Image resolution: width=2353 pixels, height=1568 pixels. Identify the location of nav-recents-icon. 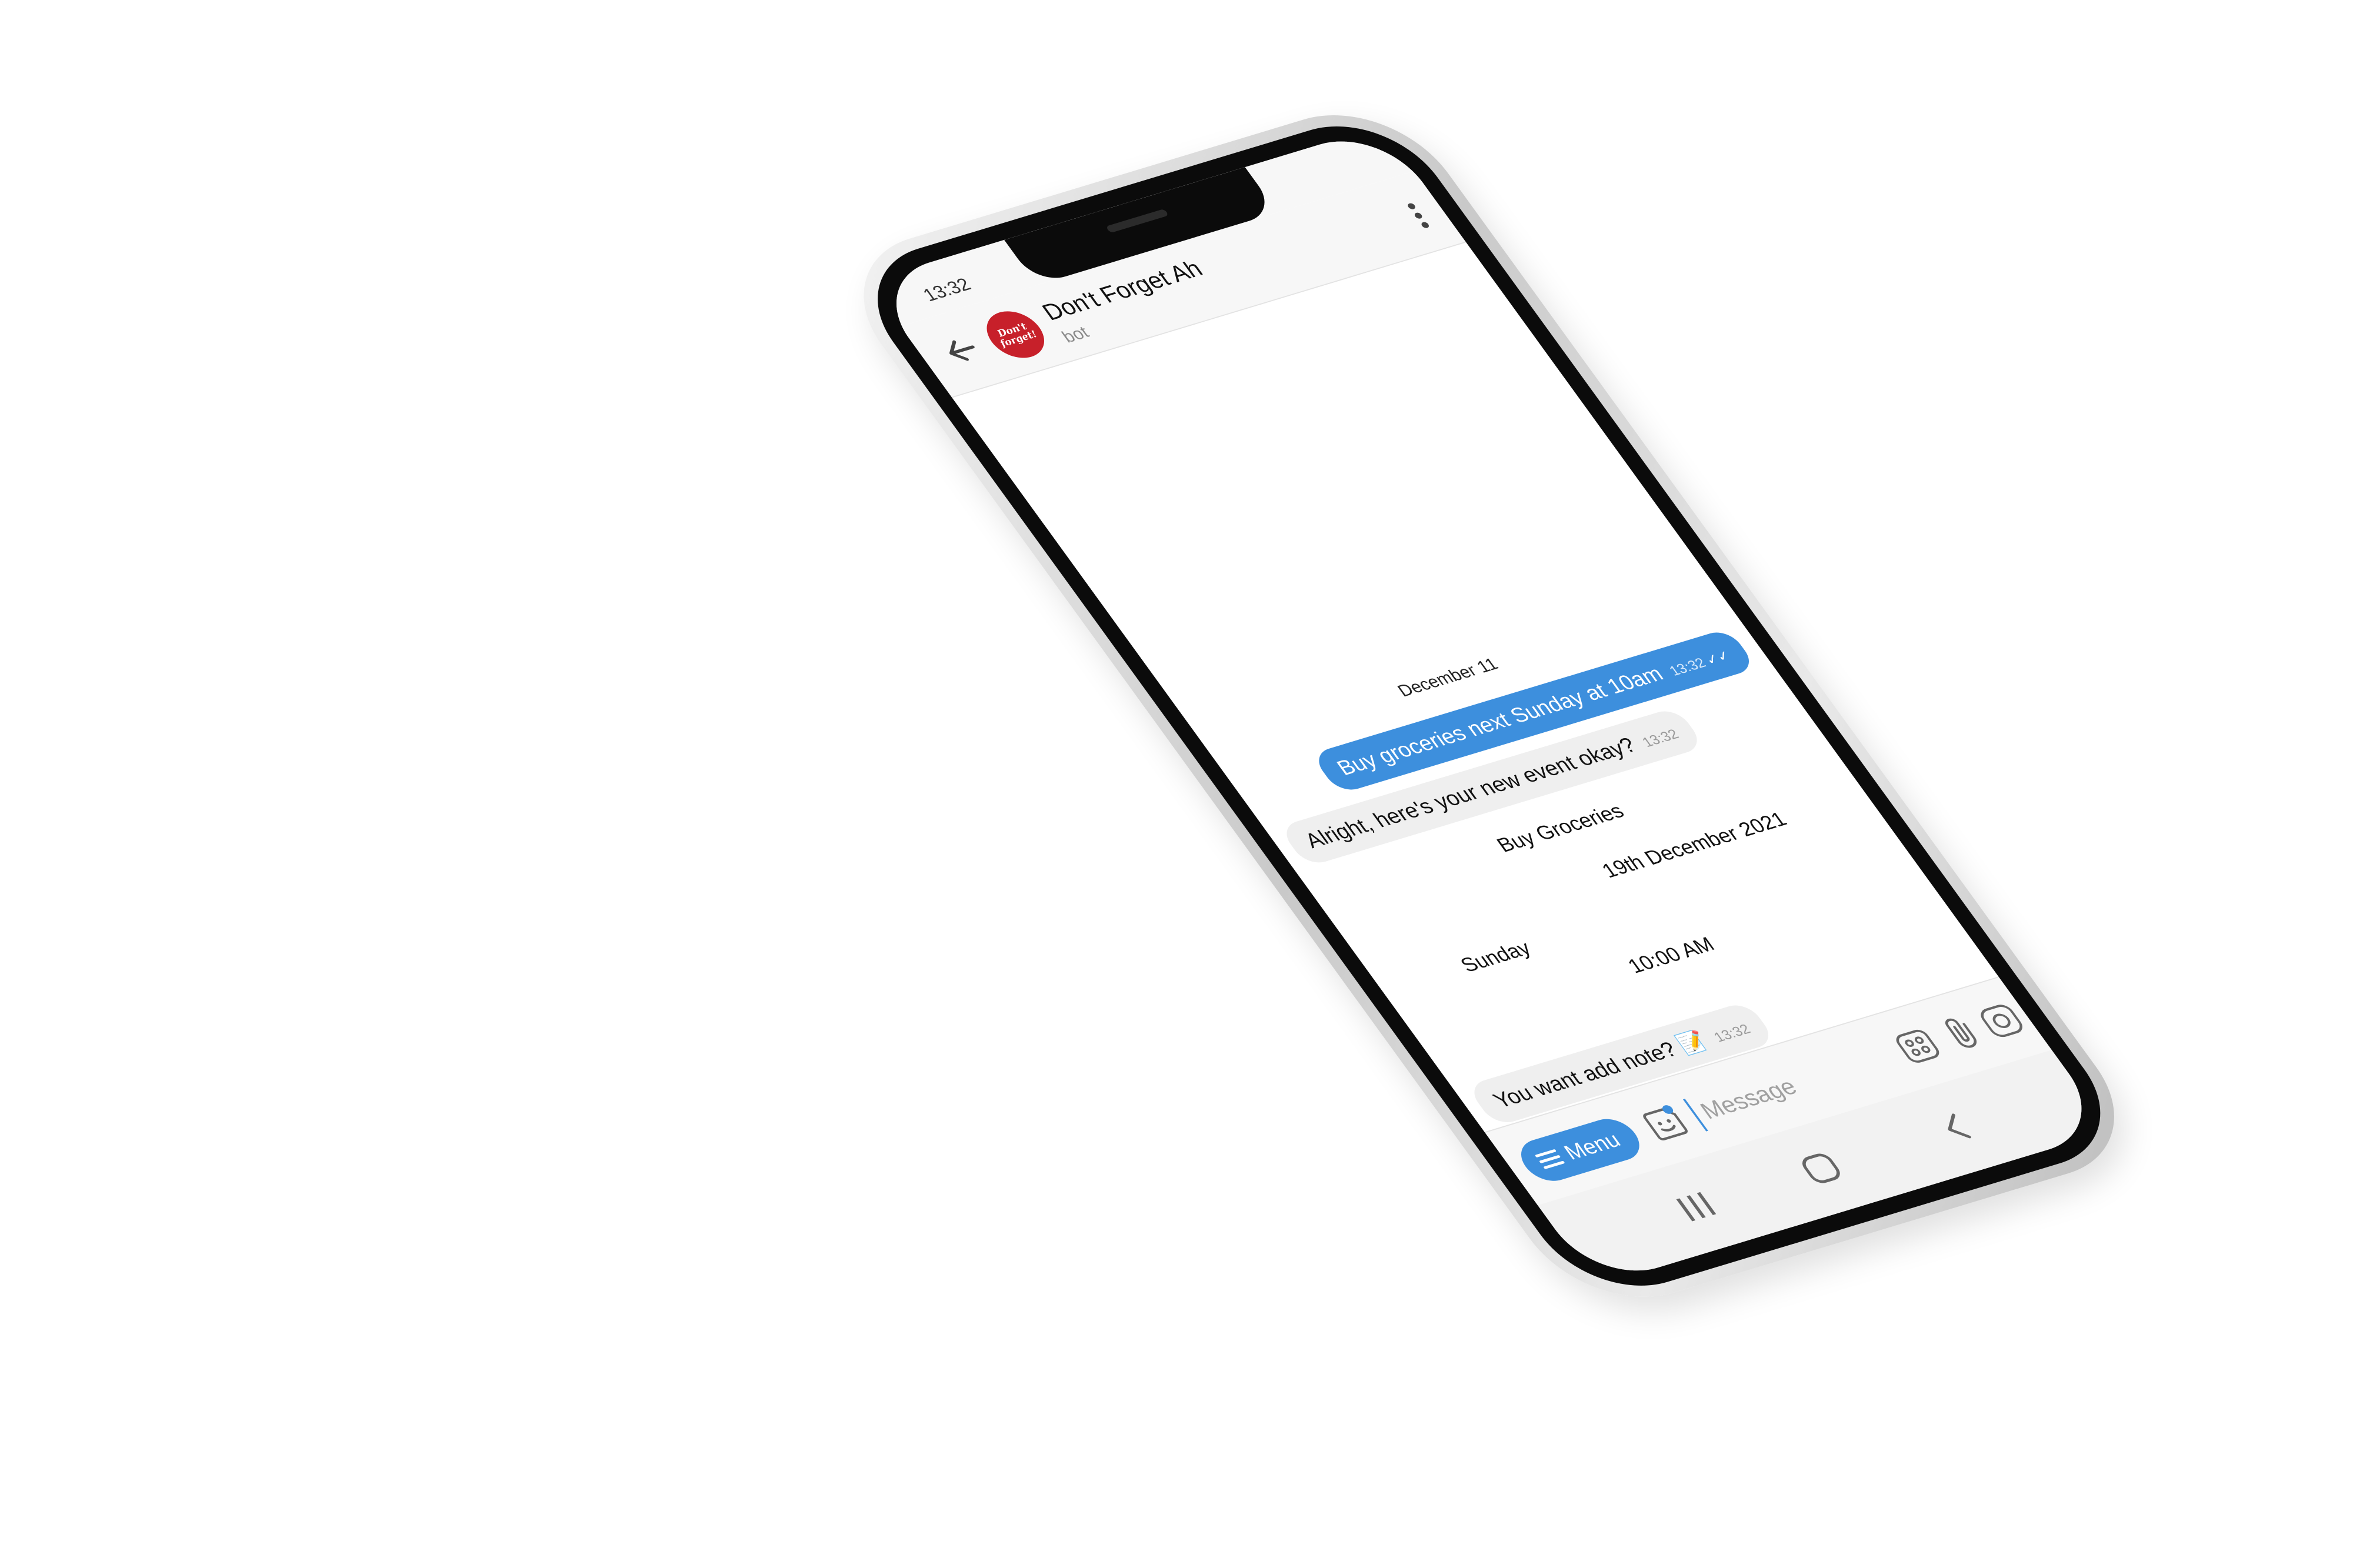
(1696, 1206).